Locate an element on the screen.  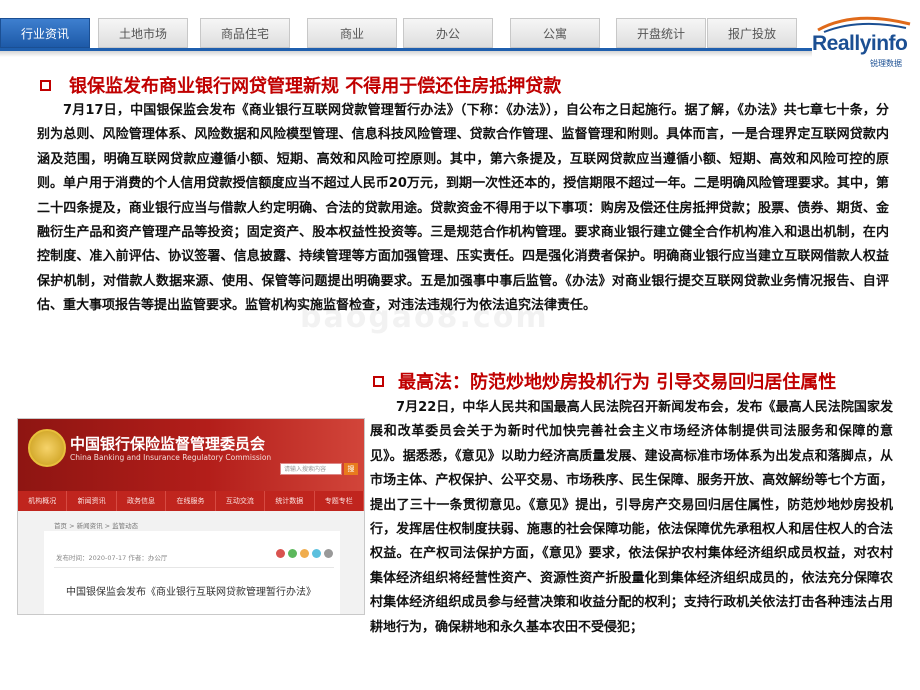
tab-apartment: 公寓 is located at coordinates (555, 33).